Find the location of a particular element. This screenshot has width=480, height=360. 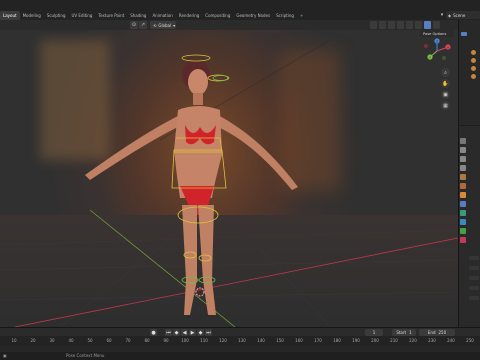

gizmo-y-label: Y is located at coordinates (430, 57).